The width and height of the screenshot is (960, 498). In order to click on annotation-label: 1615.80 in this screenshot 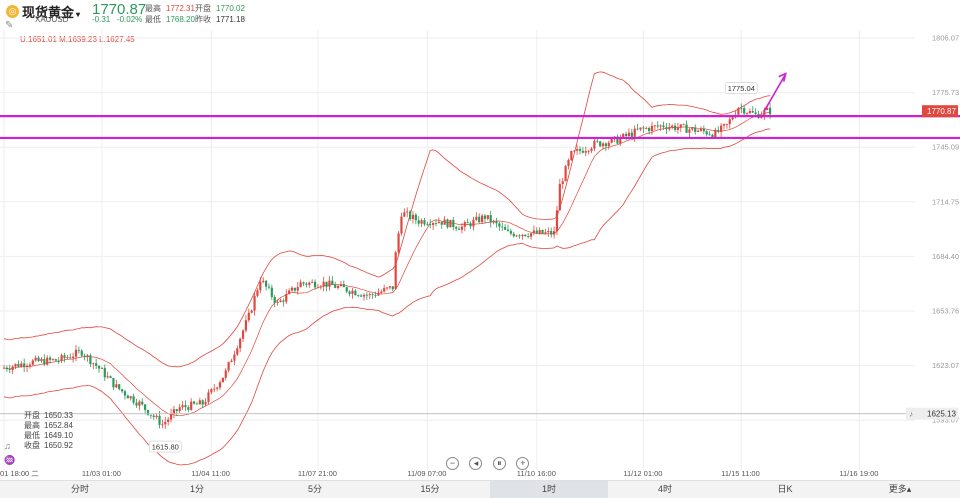, I will do `click(165, 447)`.